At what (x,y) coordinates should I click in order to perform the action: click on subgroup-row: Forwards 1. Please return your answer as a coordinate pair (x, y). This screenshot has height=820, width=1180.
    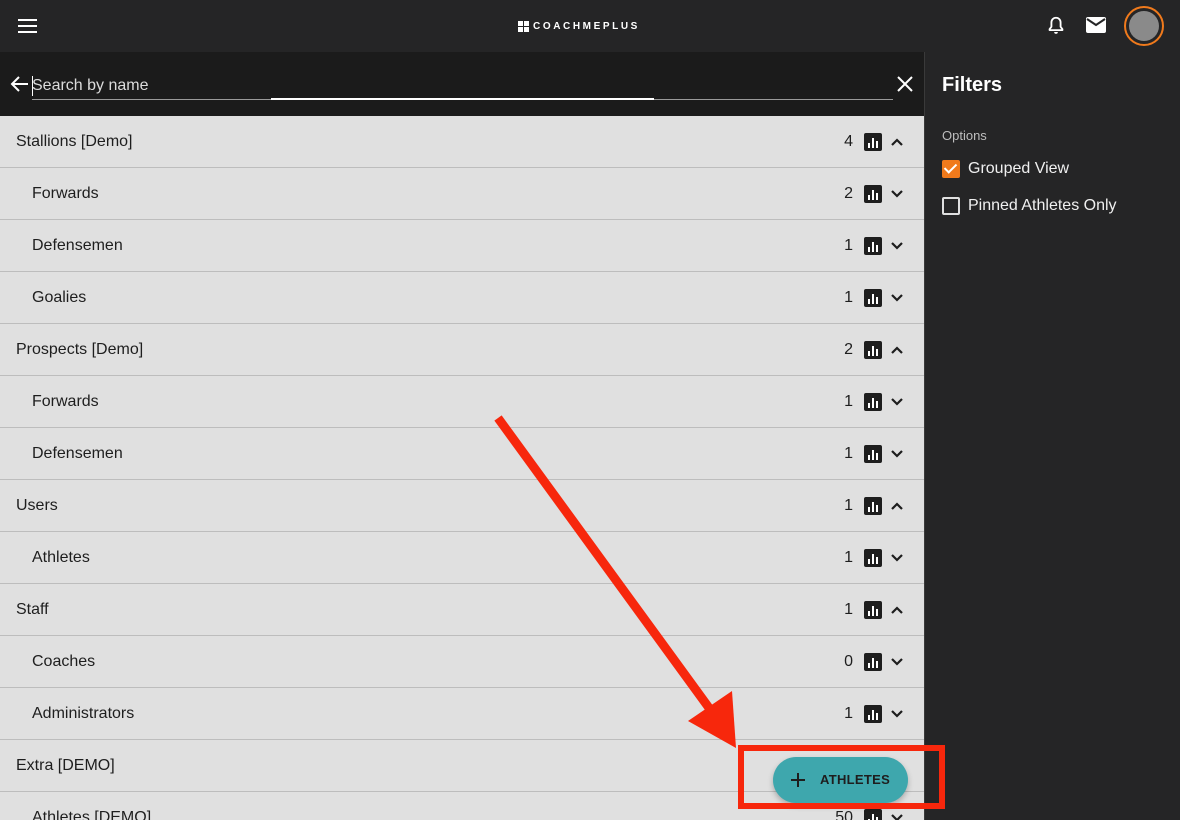
    Looking at the image, I should click on (462, 402).